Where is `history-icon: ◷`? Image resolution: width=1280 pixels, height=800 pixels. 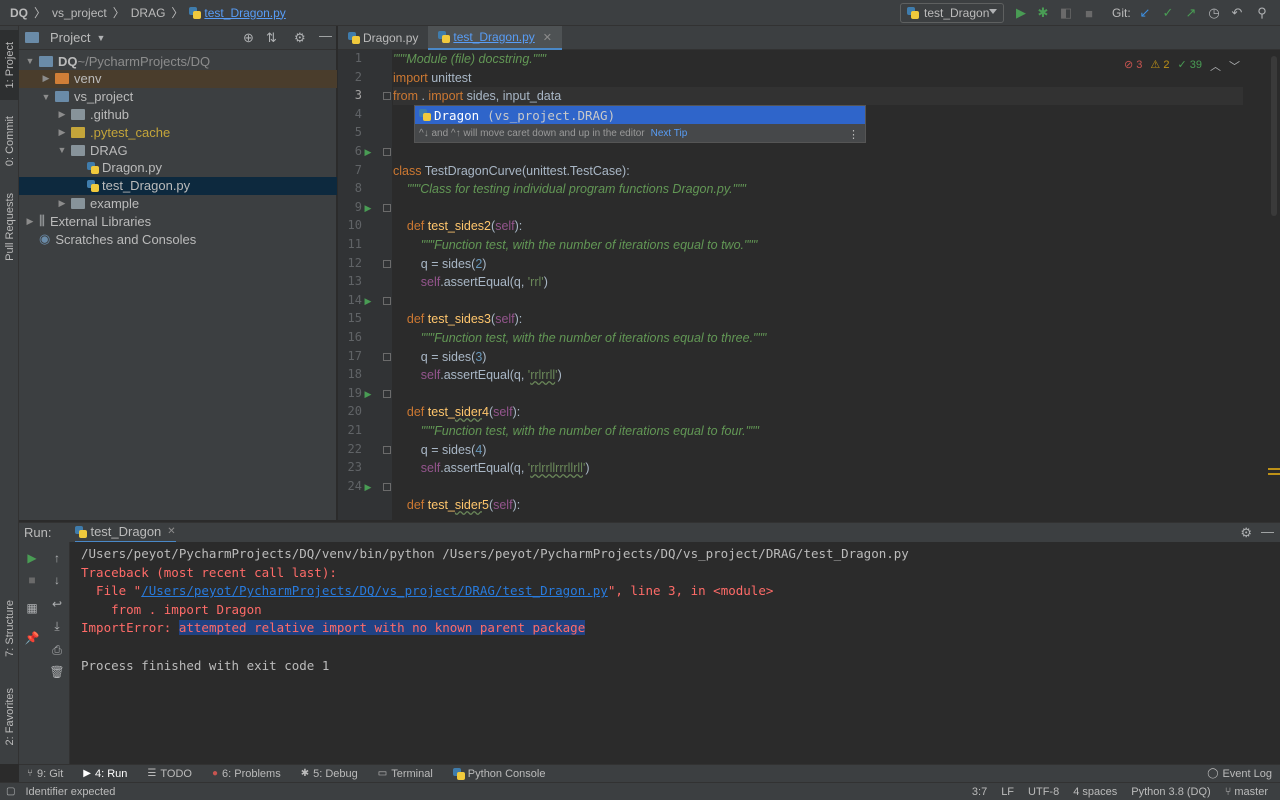 history-icon: ◷ is located at coordinates (1214, 13).